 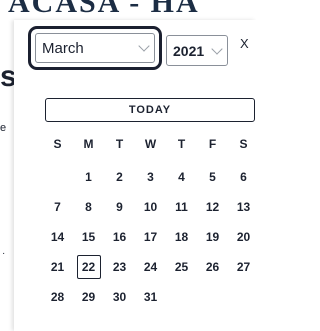 I want to click on calendar-day-label: 28, so click(x=57, y=297).